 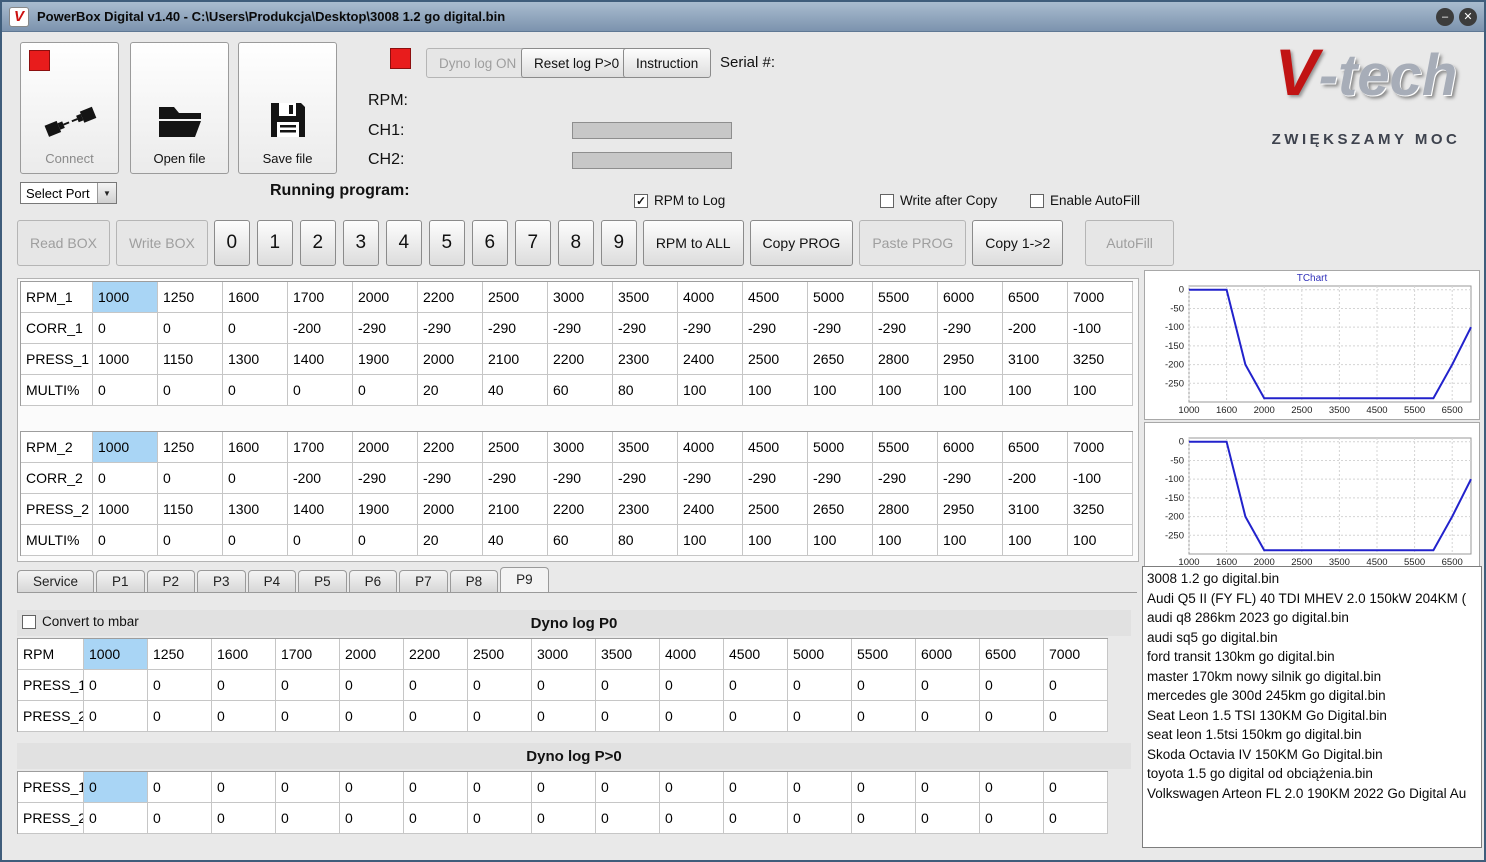 I want to click on close-button: ✕, so click(x=1468, y=16).